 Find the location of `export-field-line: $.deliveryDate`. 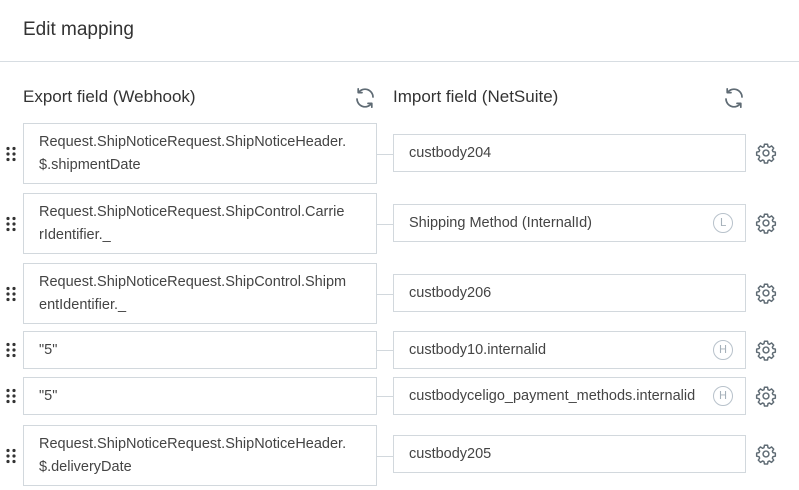

export-field-line: $.deliveryDate is located at coordinates (85, 467).